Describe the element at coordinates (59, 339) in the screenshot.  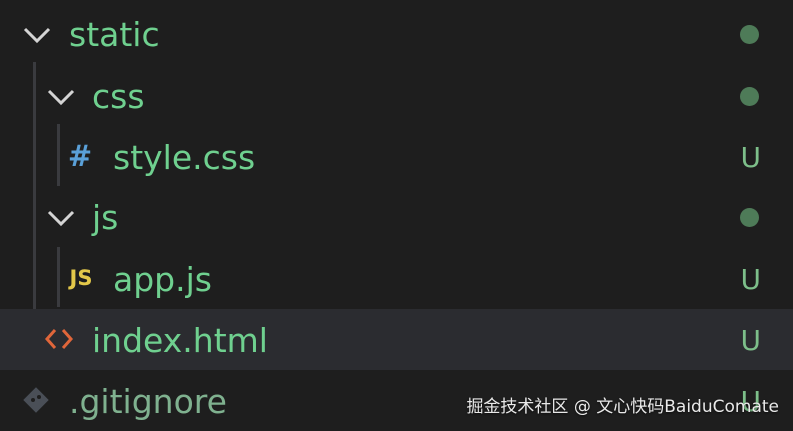
I see `html-file-icon` at that location.